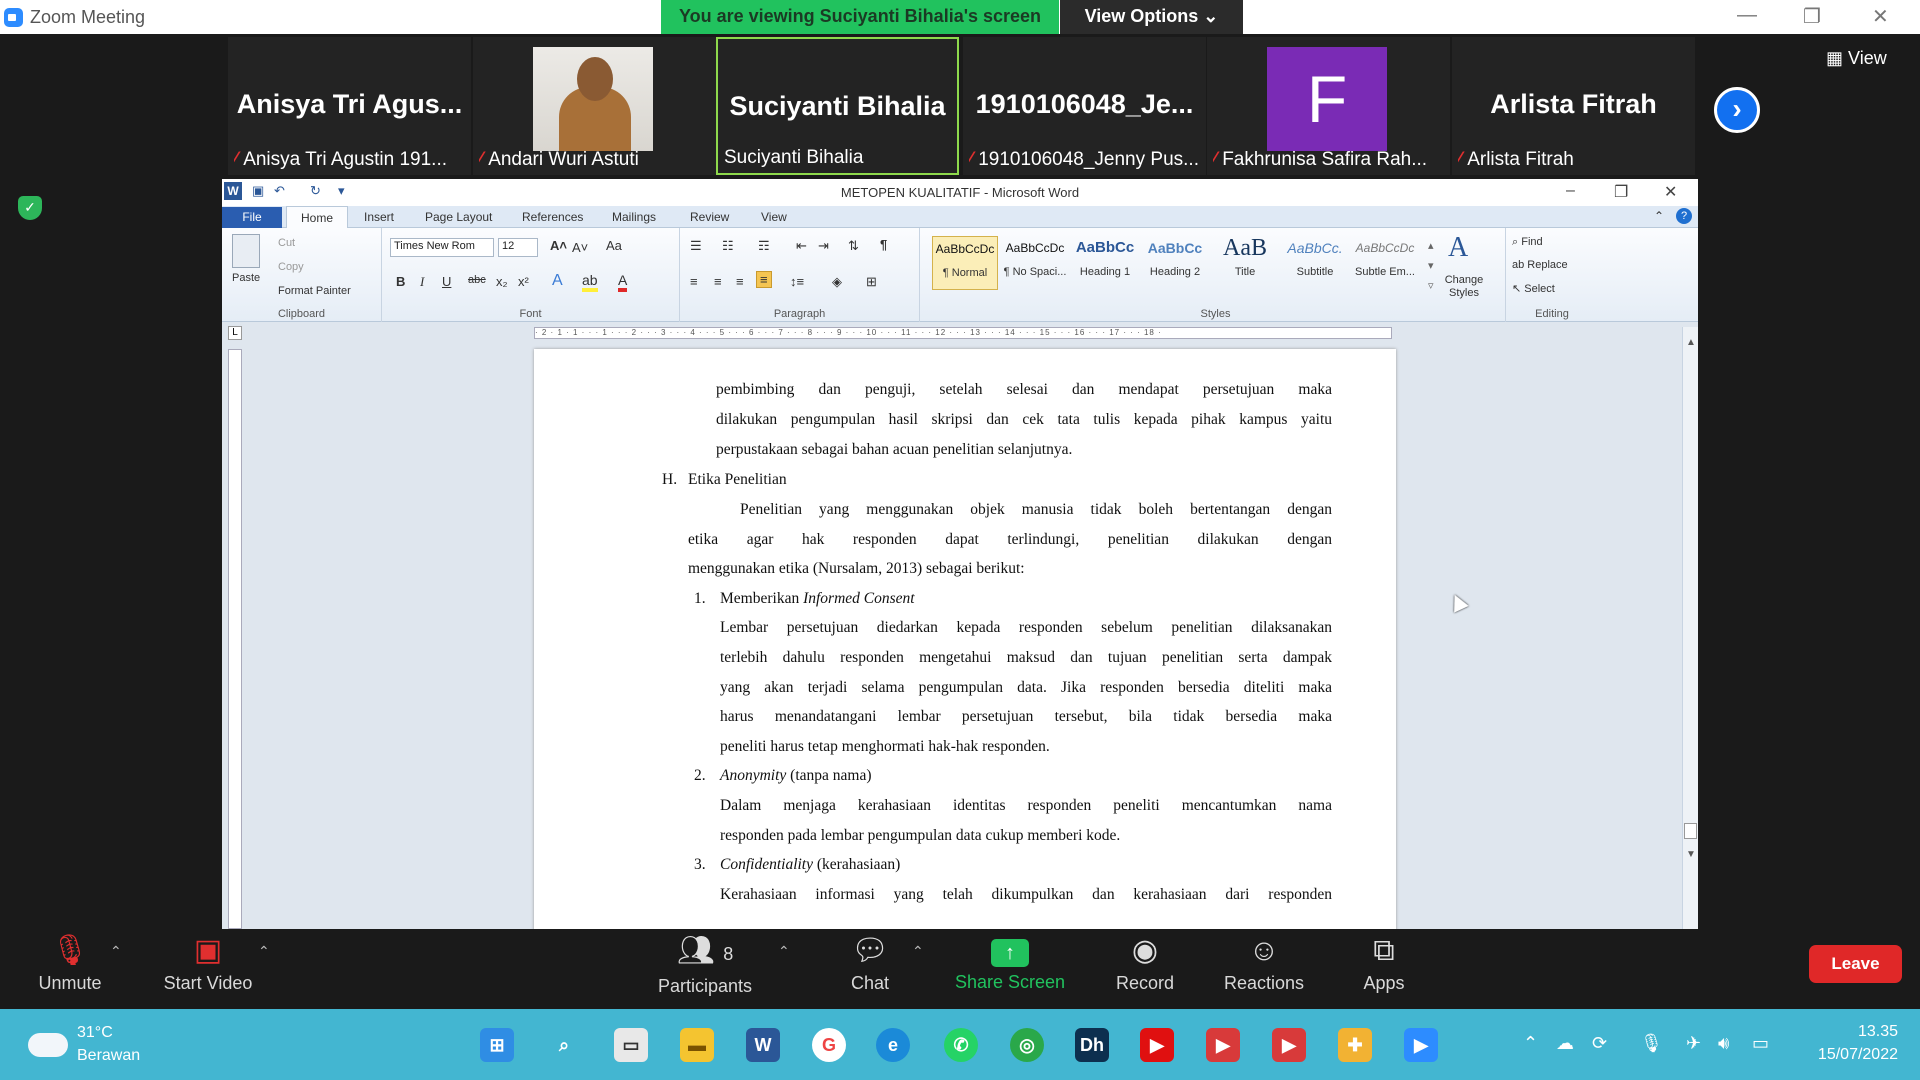 Image resolution: width=1920 pixels, height=1080 pixels. Describe the element at coordinates (518, 247) in the screenshot. I see `font-size-field: 12` at that location.